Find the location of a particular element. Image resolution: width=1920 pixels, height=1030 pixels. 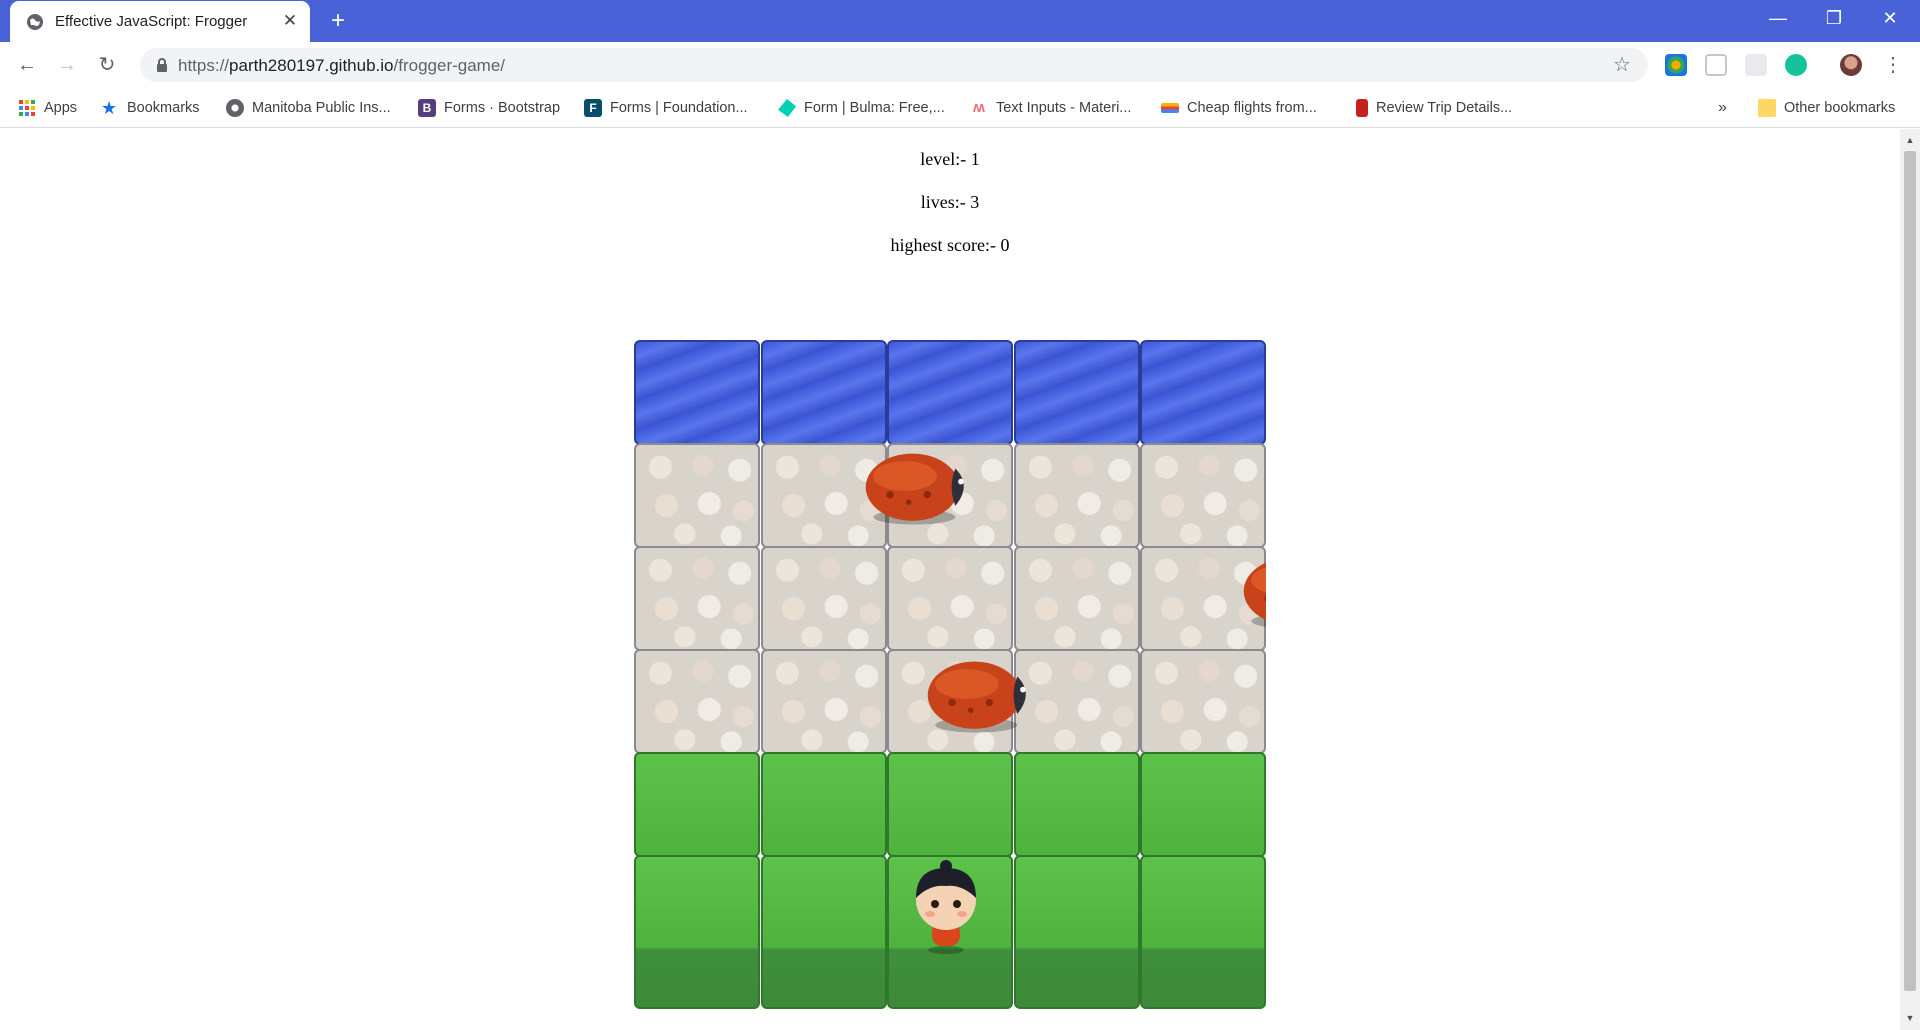

bootstrap-icon: B is located at coordinates (427, 108).